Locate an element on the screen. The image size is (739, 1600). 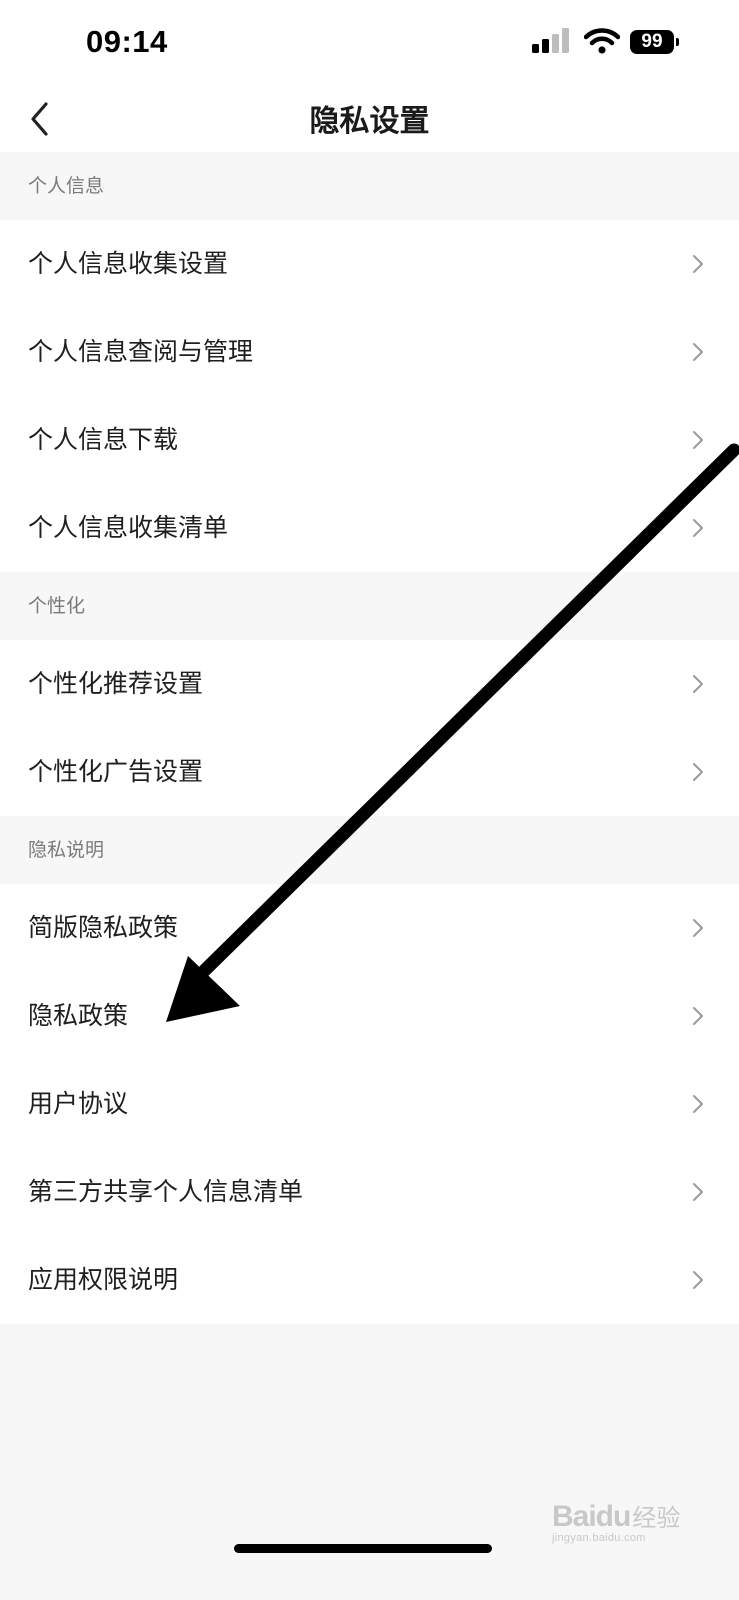
list-item-view-and-manage: 个人信息查阅与管理 is located at coordinates (369, 352).